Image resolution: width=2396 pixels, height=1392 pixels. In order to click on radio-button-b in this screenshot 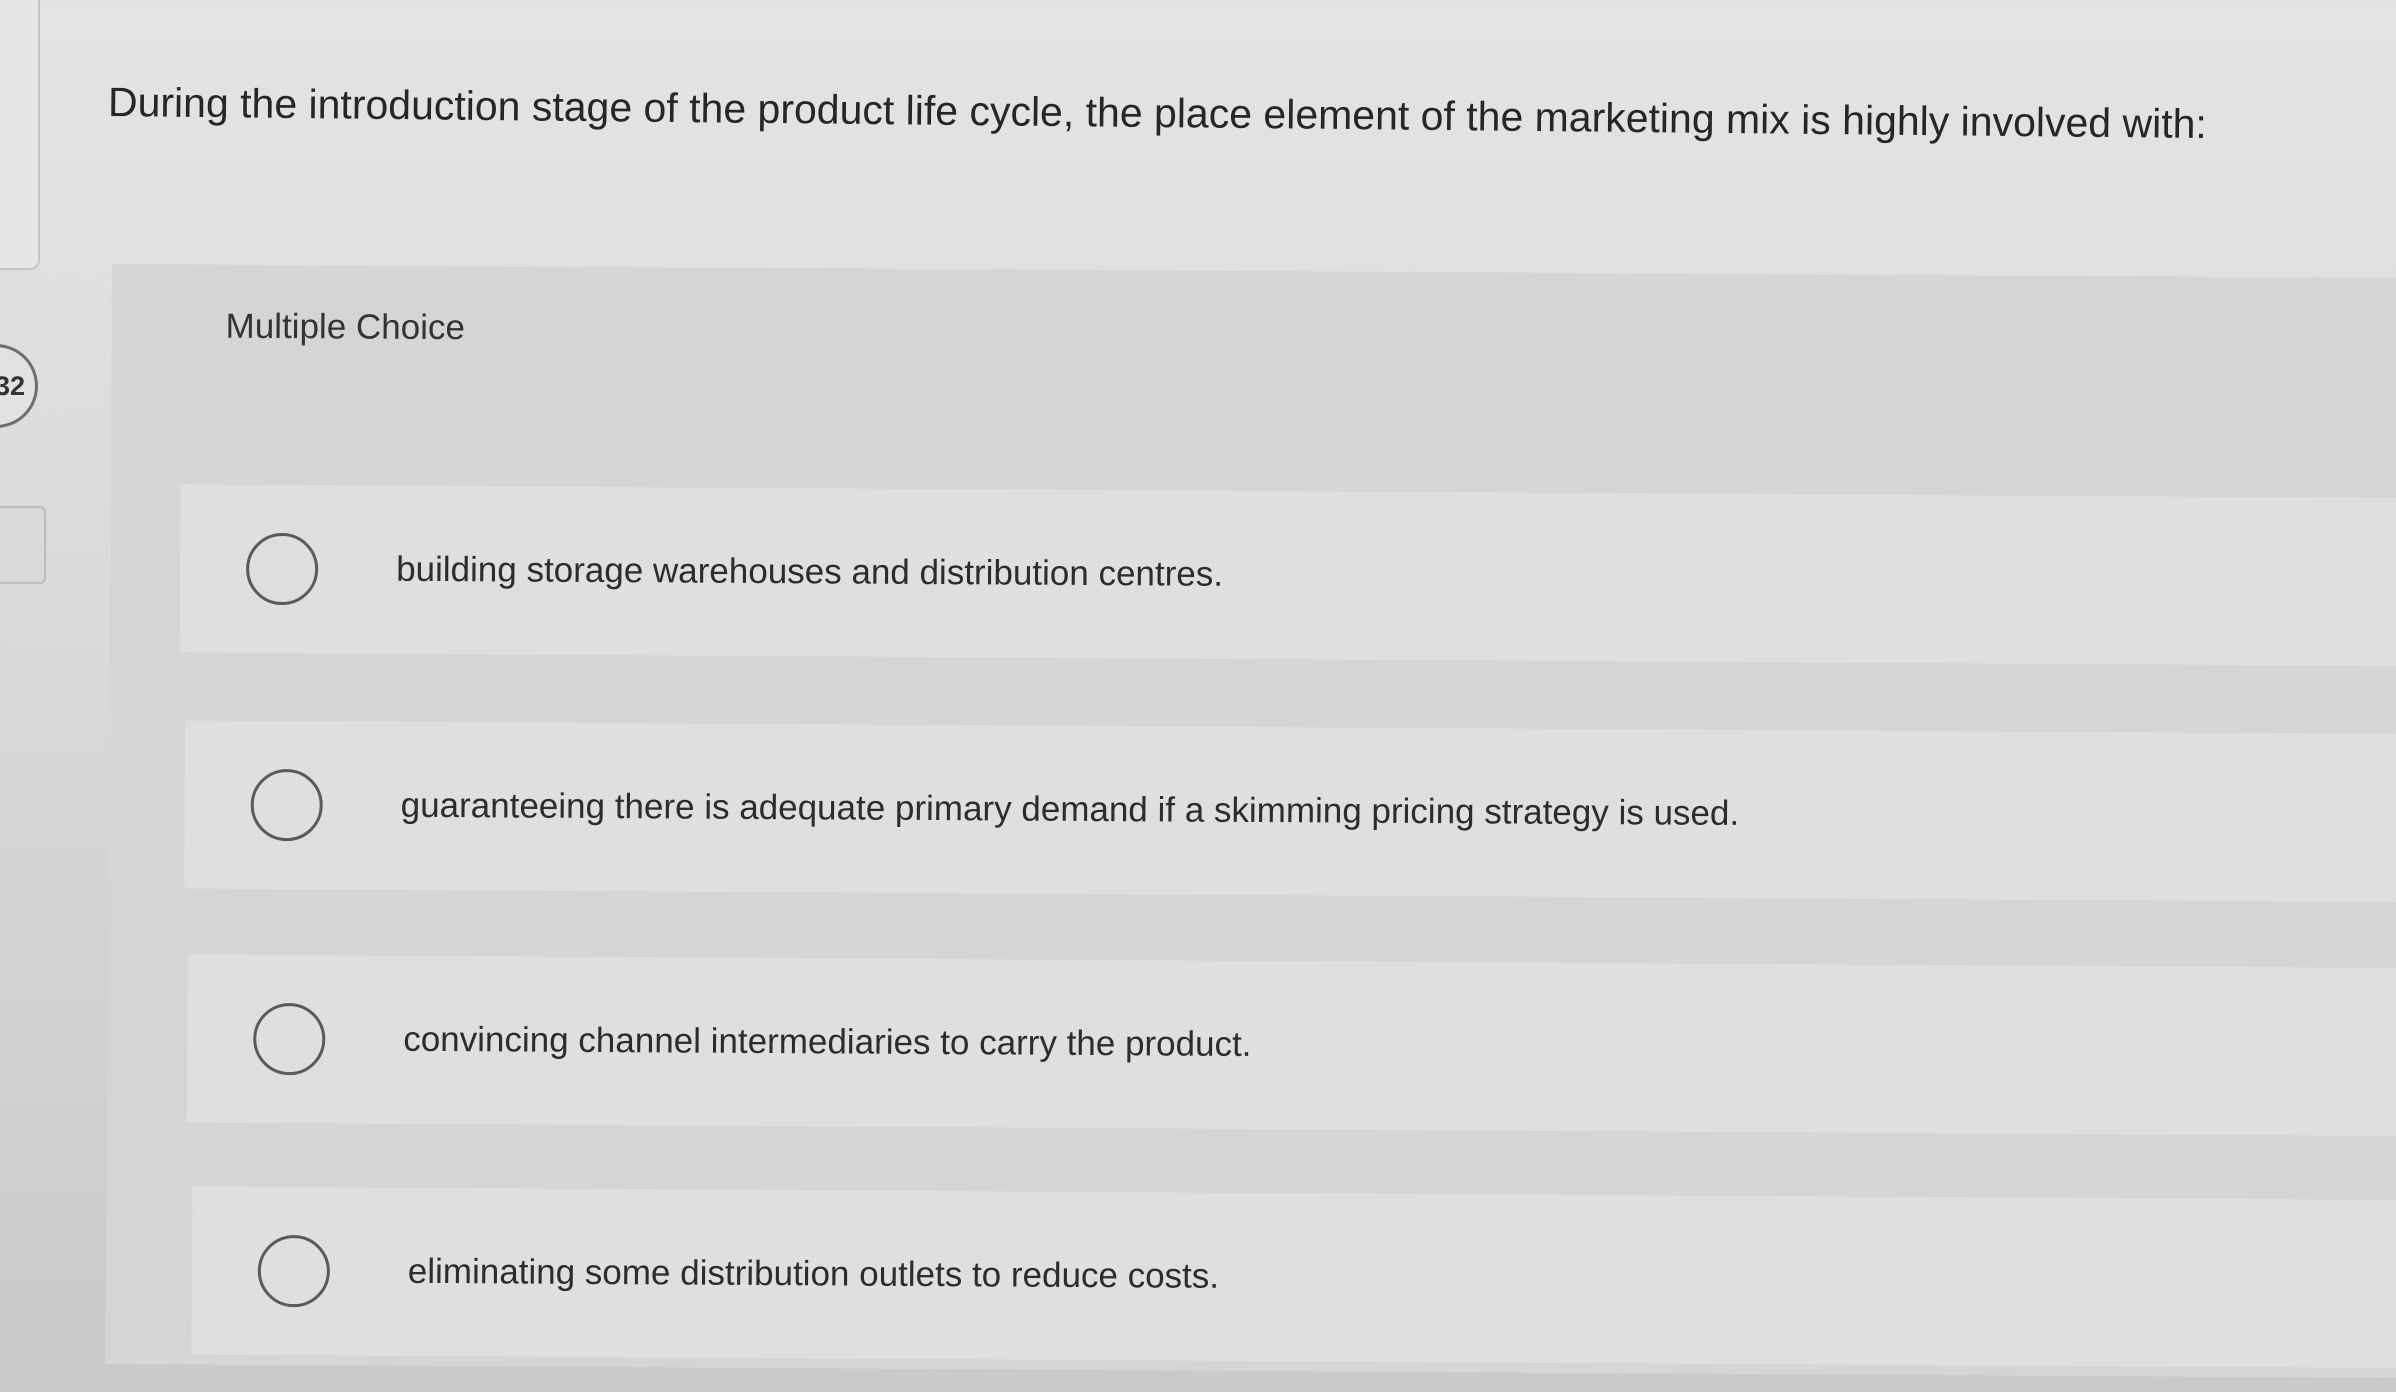, I will do `click(286, 805)`.